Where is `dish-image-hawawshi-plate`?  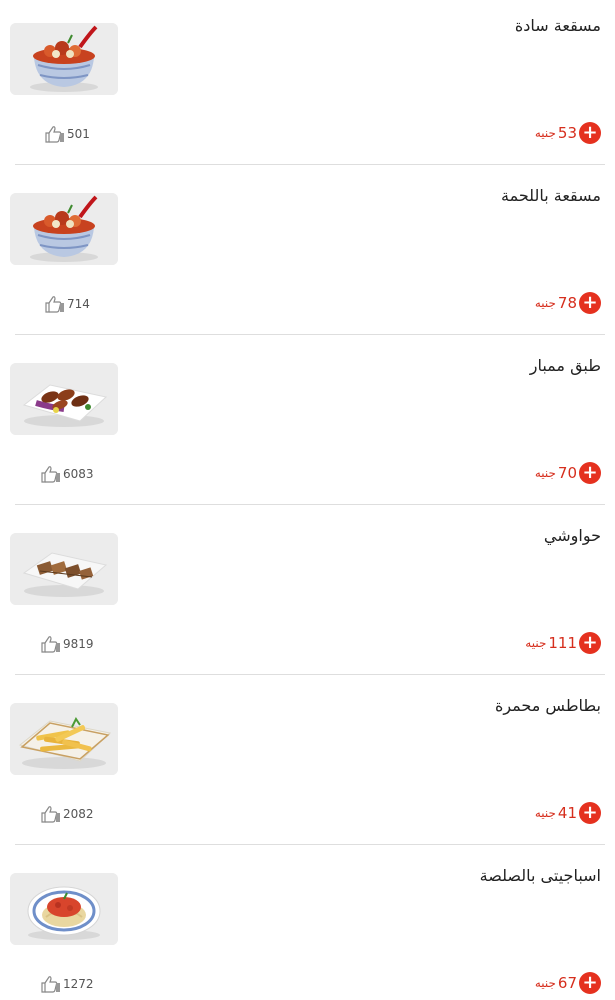 dish-image-hawawshi-plate is located at coordinates (64, 569).